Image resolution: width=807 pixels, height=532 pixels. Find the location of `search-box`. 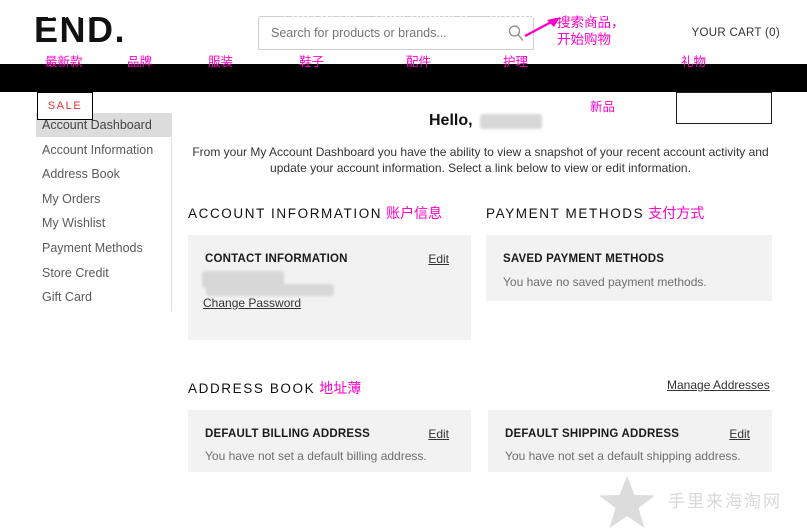

search-box is located at coordinates (396, 33).